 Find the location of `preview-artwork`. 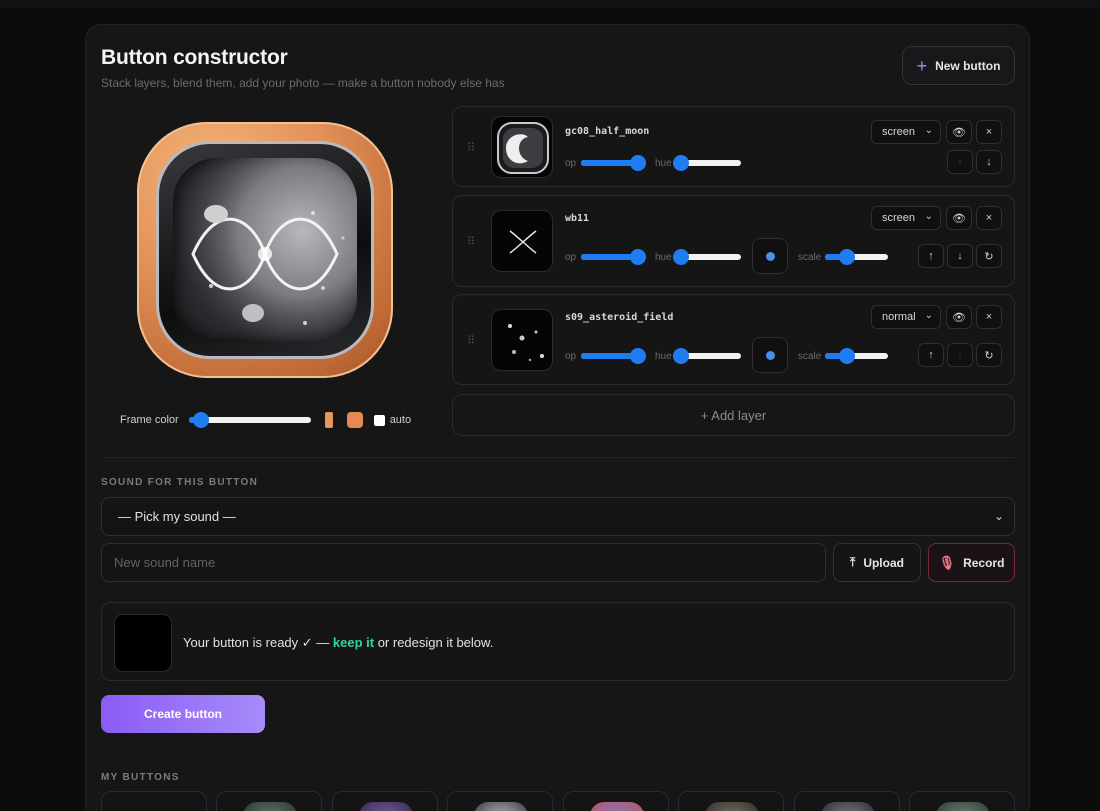

preview-artwork is located at coordinates (265, 250).